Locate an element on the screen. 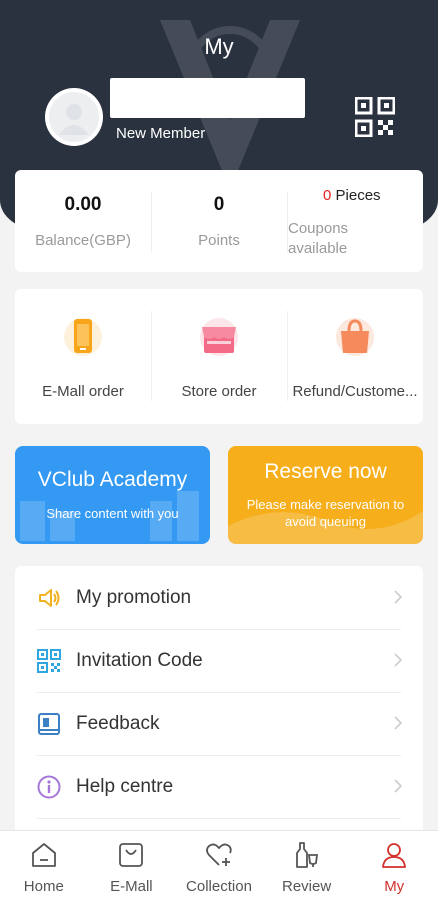 The image size is (438, 900). order-label: Store order is located at coordinates (219, 391).